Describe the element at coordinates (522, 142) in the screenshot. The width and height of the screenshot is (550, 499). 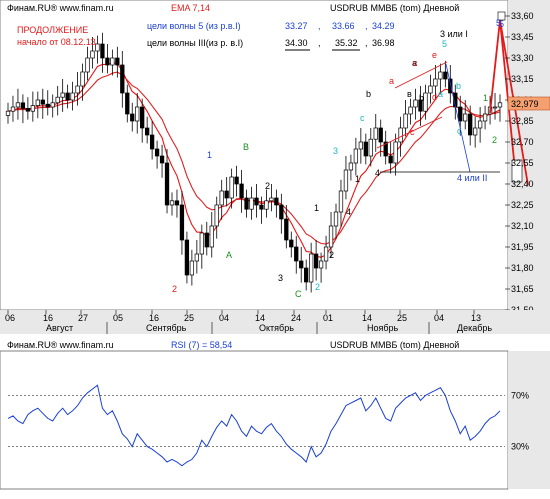
I see `price-y-tick: 32,70` at that location.